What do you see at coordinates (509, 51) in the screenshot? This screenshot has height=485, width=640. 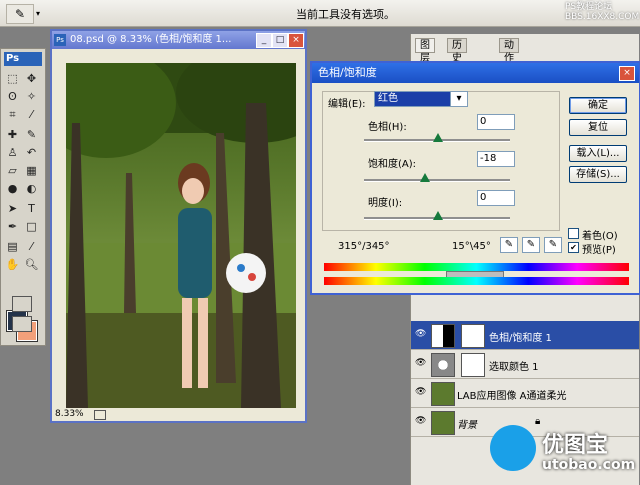 I see `tab-actions: 动作` at bounding box center [509, 51].